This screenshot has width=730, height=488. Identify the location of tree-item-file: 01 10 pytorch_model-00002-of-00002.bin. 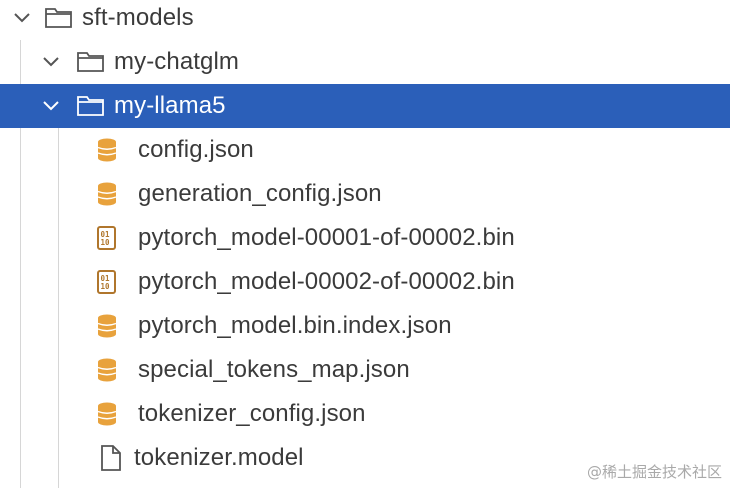
(365, 282).